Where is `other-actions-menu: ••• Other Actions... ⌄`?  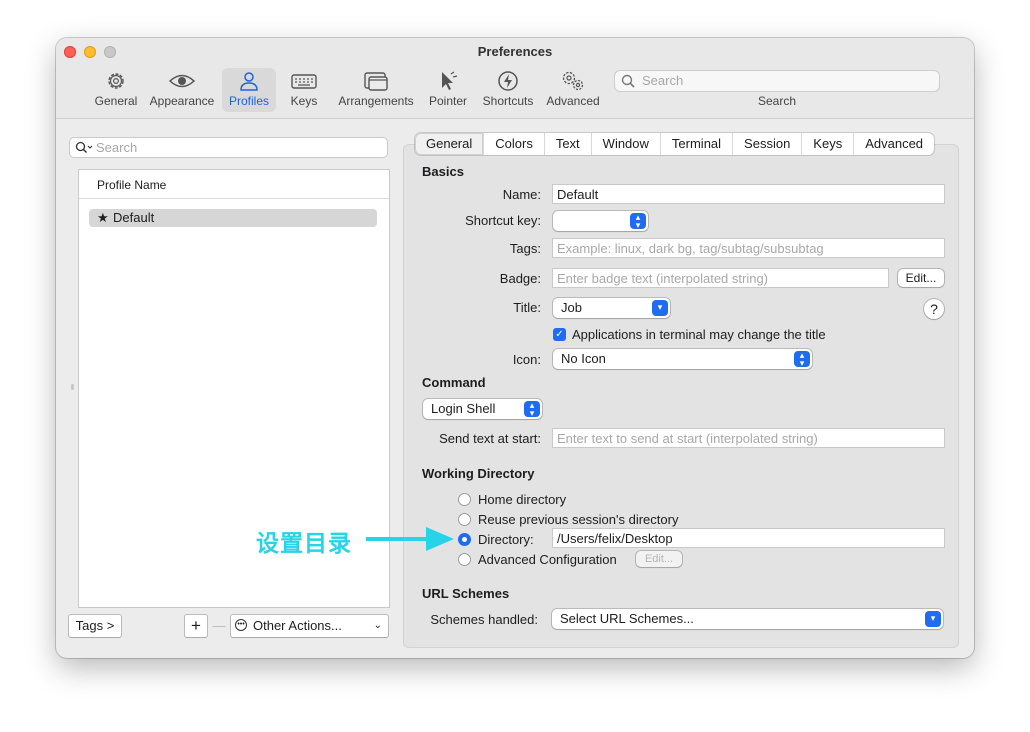
other-actions-menu: ••• Other Actions... ⌄ is located at coordinates (309, 626).